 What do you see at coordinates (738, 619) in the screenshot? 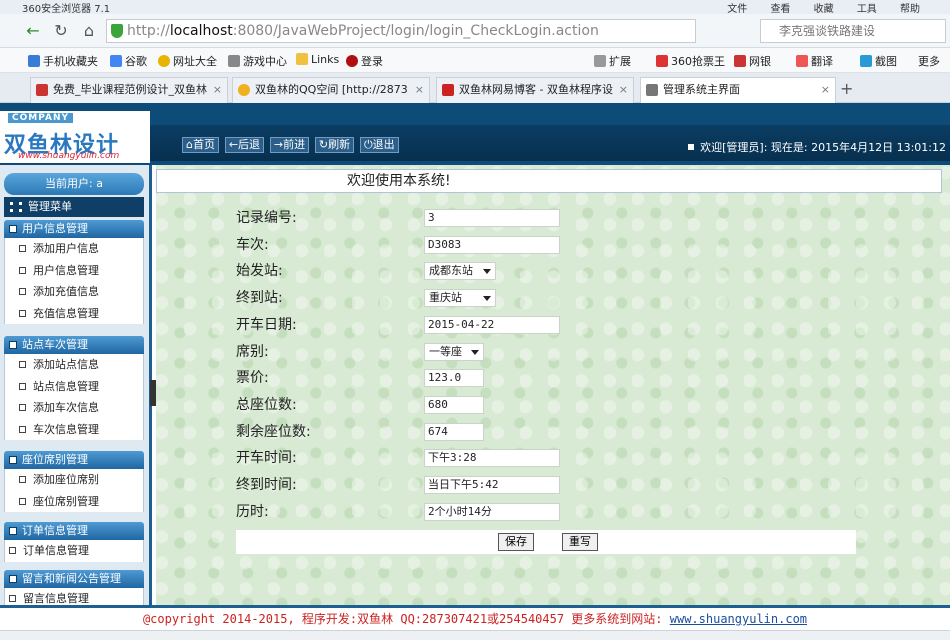
I see `footer-link: www.shuangyulin.com` at bounding box center [738, 619].